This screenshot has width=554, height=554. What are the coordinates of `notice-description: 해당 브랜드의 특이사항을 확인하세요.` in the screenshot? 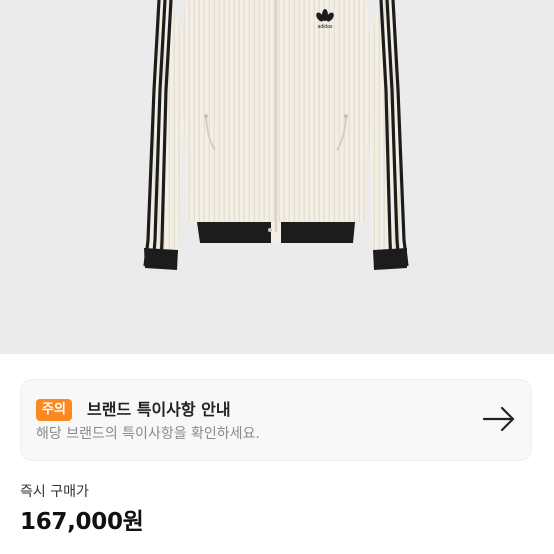 It's located at (148, 434).